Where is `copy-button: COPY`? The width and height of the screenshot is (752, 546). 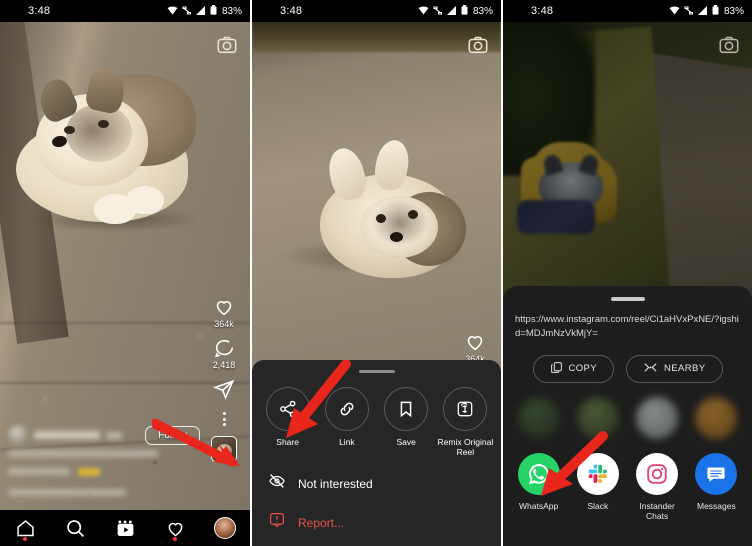
copy-button: COPY is located at coordinates (573, 368).